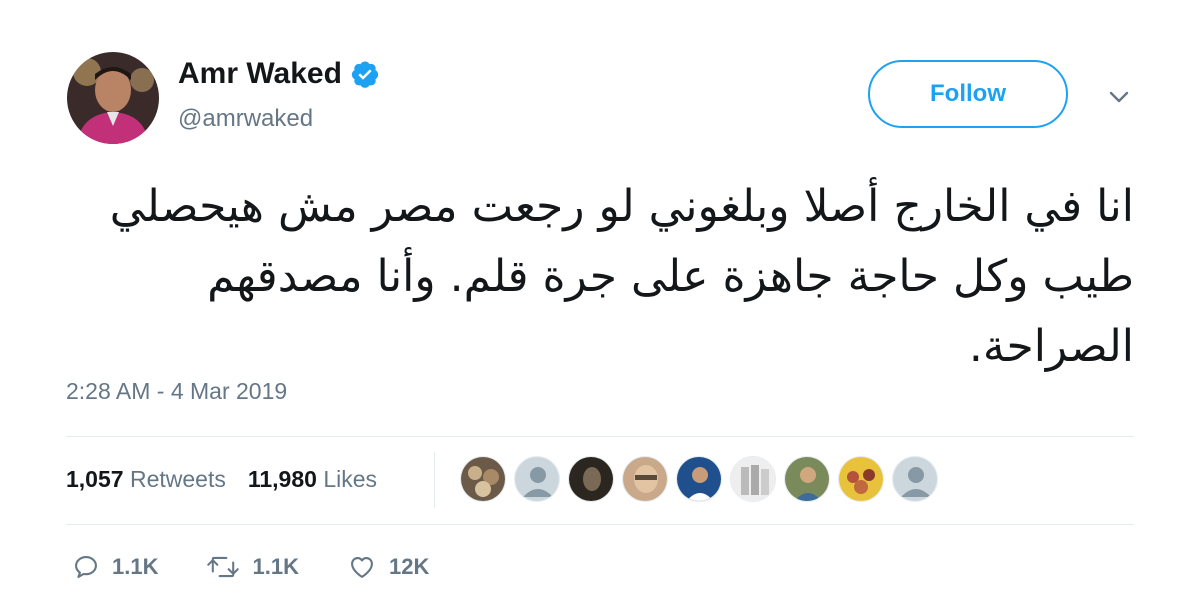 The width and height of the screenshot is (1200, 608). I want to click on author-display-name: Amr Waked, so click(260, 74).